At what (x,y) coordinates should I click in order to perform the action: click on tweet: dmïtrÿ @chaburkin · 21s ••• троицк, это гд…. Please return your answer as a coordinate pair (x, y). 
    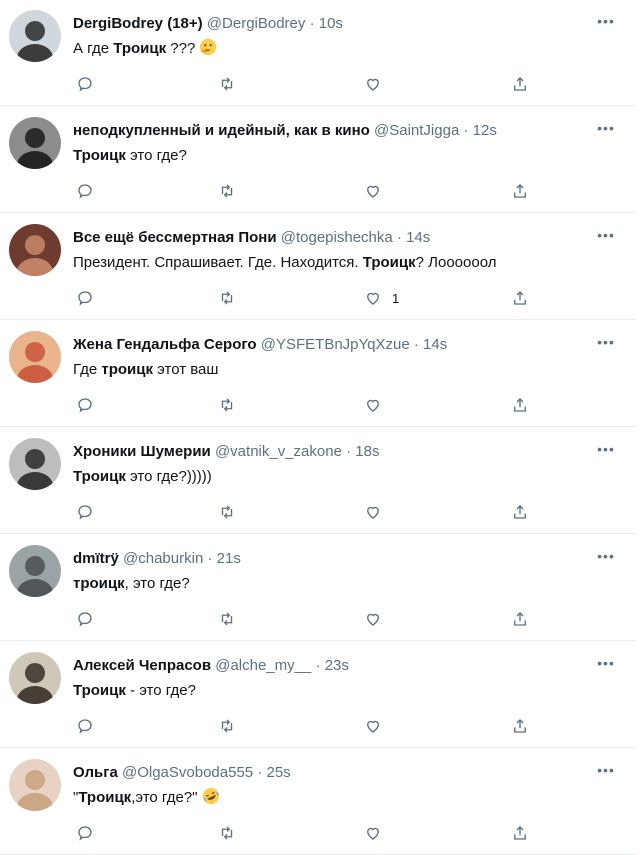
    Looking at the image, I should click on (318, 588).